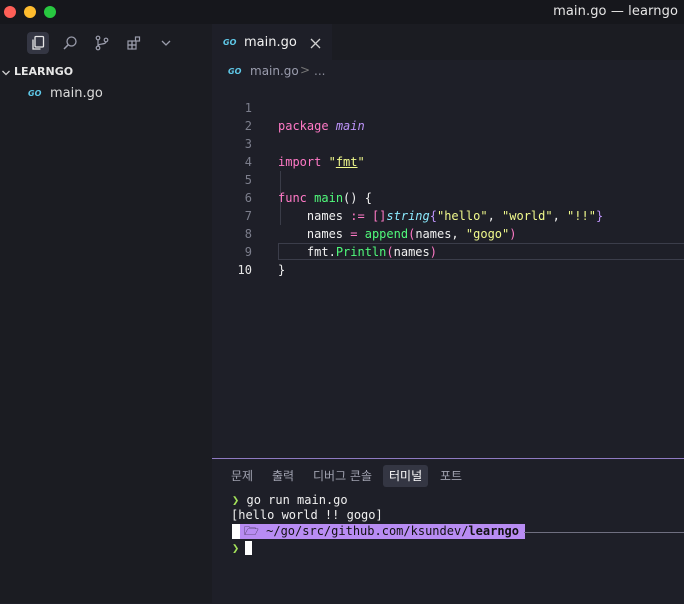  Describe the element at coordinates (448, 152) in the screenshot. I see `code-line: 4` at that location.